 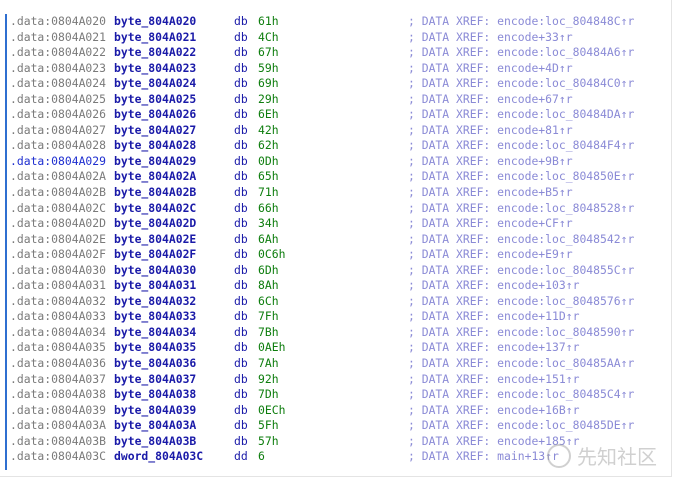 What do you see at coordinates (521, 240) in the screenshot?
I see `row-comment: ; DATA XREF: encode:loc_8048542↑r` at bounding box center [521, 240].